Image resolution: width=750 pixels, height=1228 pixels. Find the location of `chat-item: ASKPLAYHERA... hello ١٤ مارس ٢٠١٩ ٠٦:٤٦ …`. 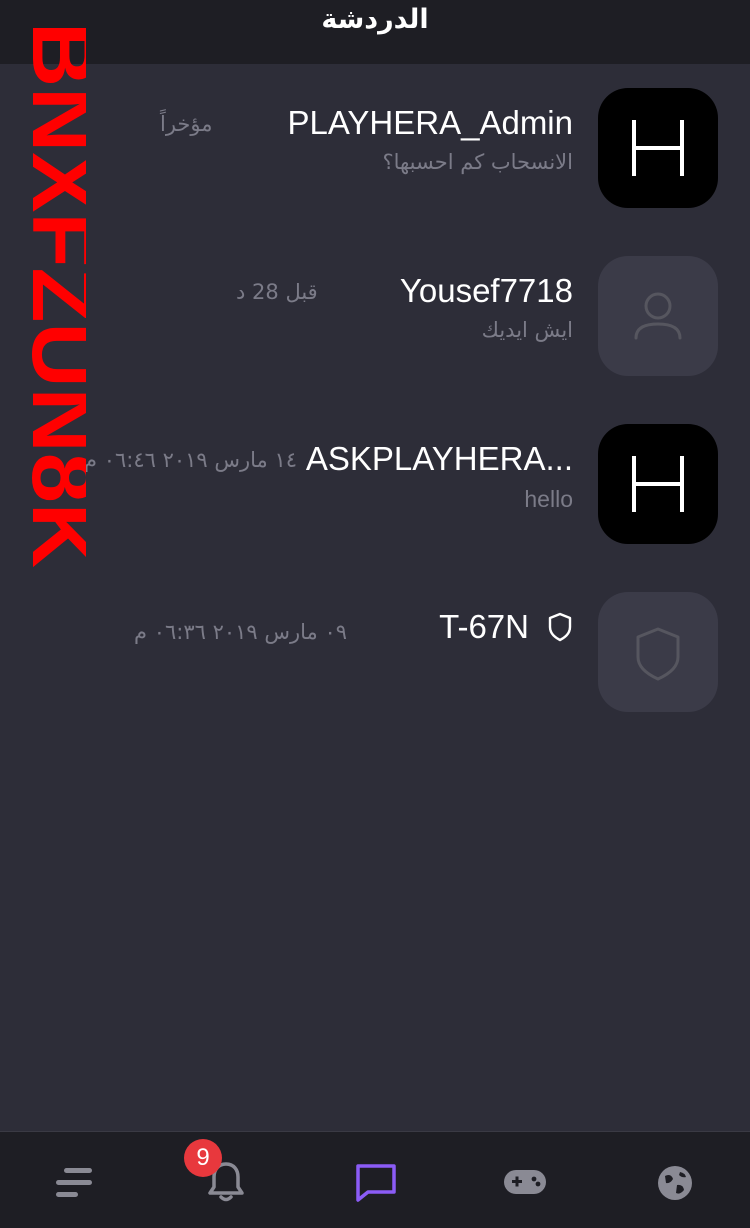

chat-item: ASKPLAYHERA... hello ١٤ مارس ٢٠١٩ ٠٦:٤٦ … is located at coordinates (375, 484).